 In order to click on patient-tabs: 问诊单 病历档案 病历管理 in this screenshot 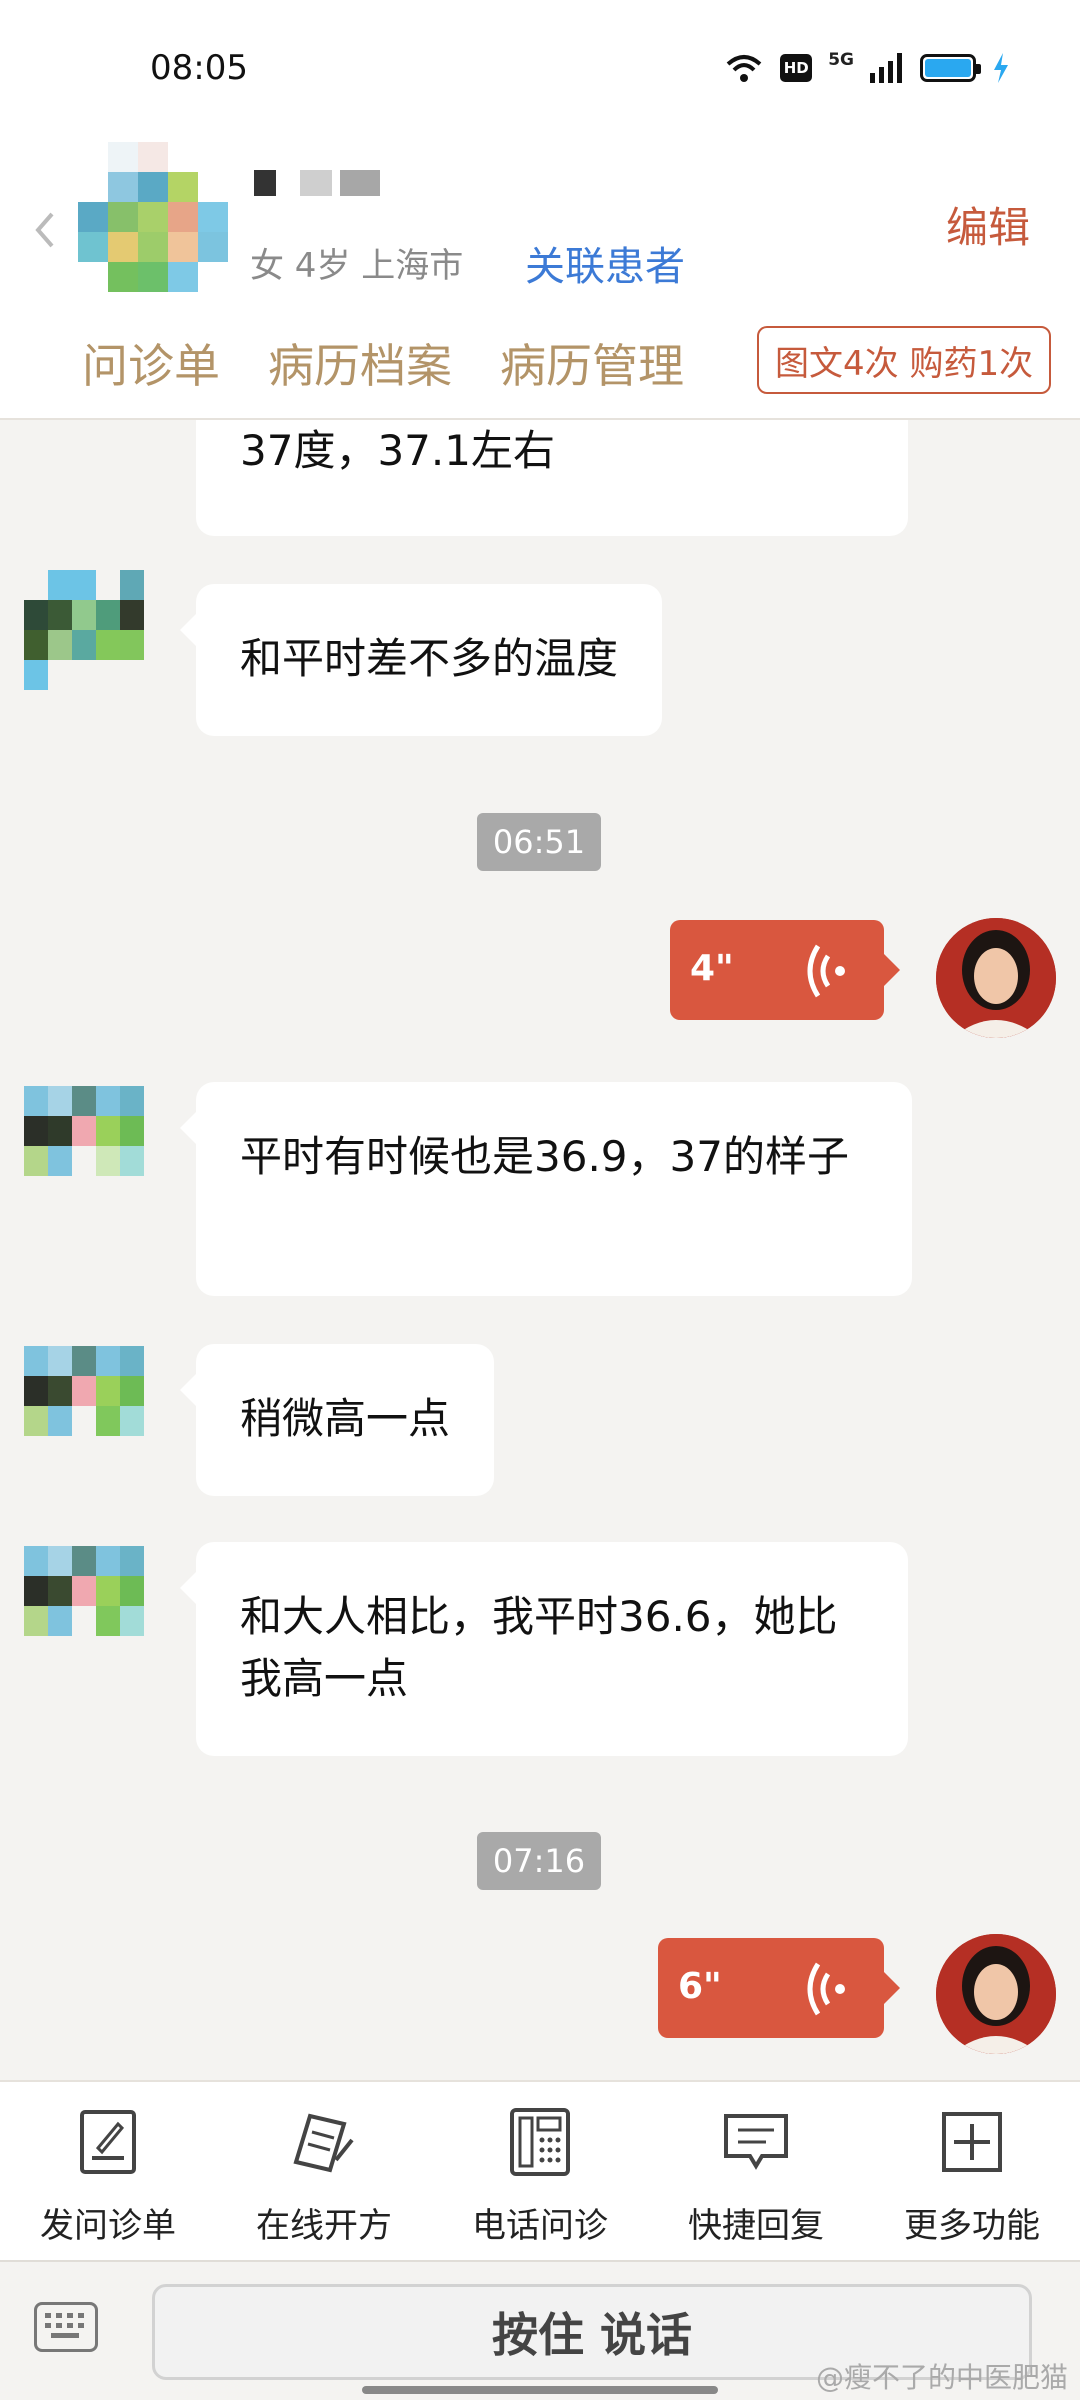, I will do `click(383, 363)`.